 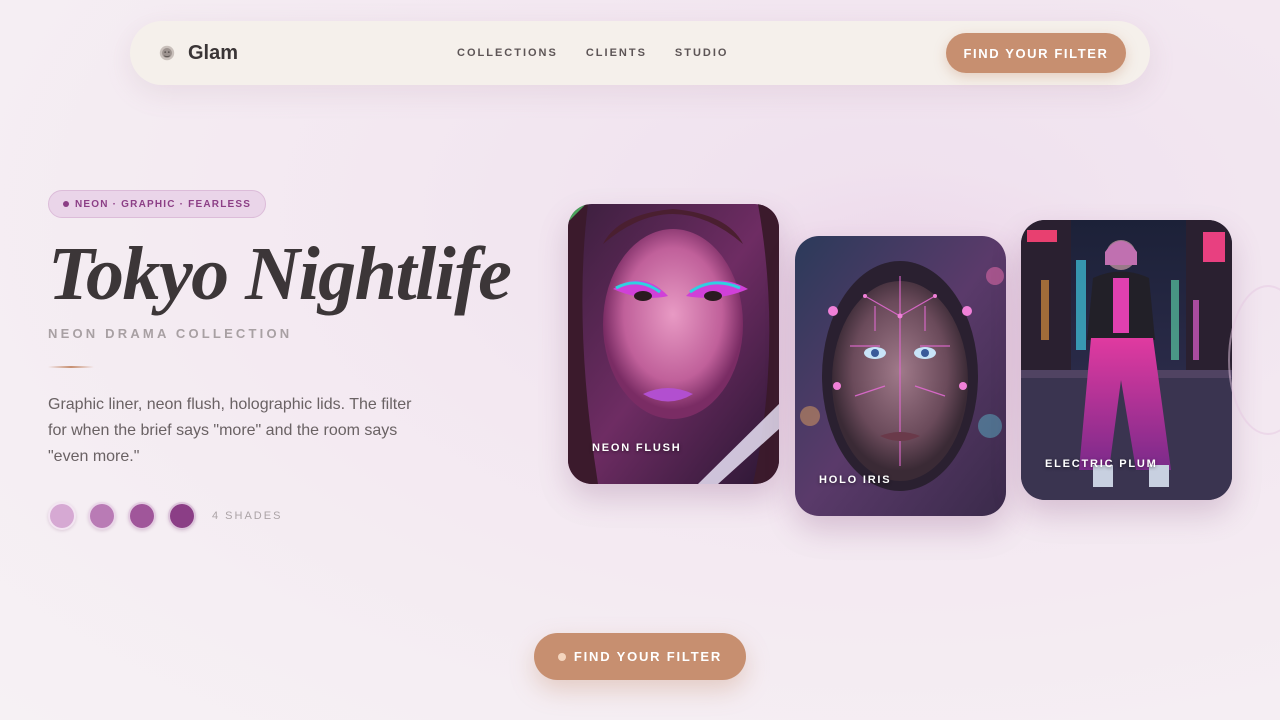 I want to click on bottom-cta-label: FIND YOUR FILTER, so click(x=648, y=656).